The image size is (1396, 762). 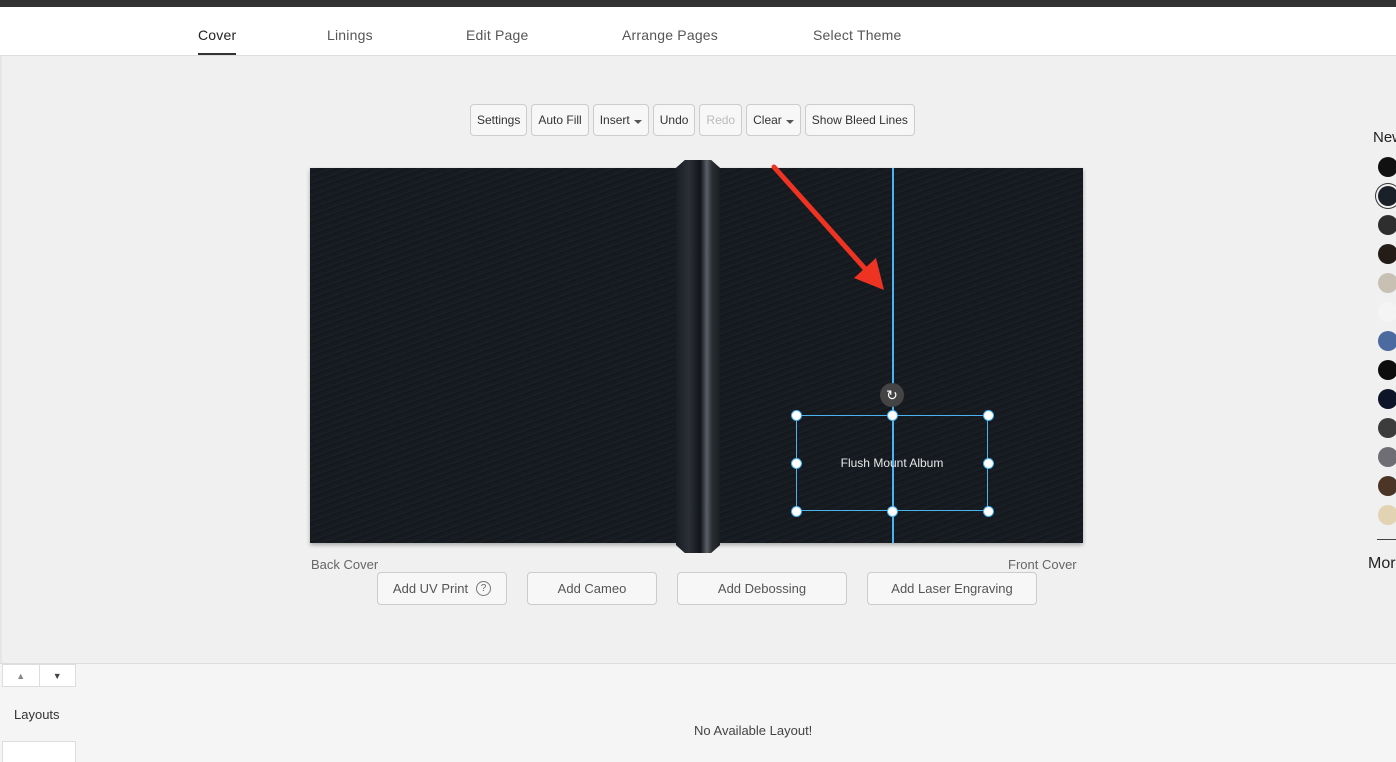 I want to click on add-cameo-button: Add Cameo, so click(x=592, y=588).